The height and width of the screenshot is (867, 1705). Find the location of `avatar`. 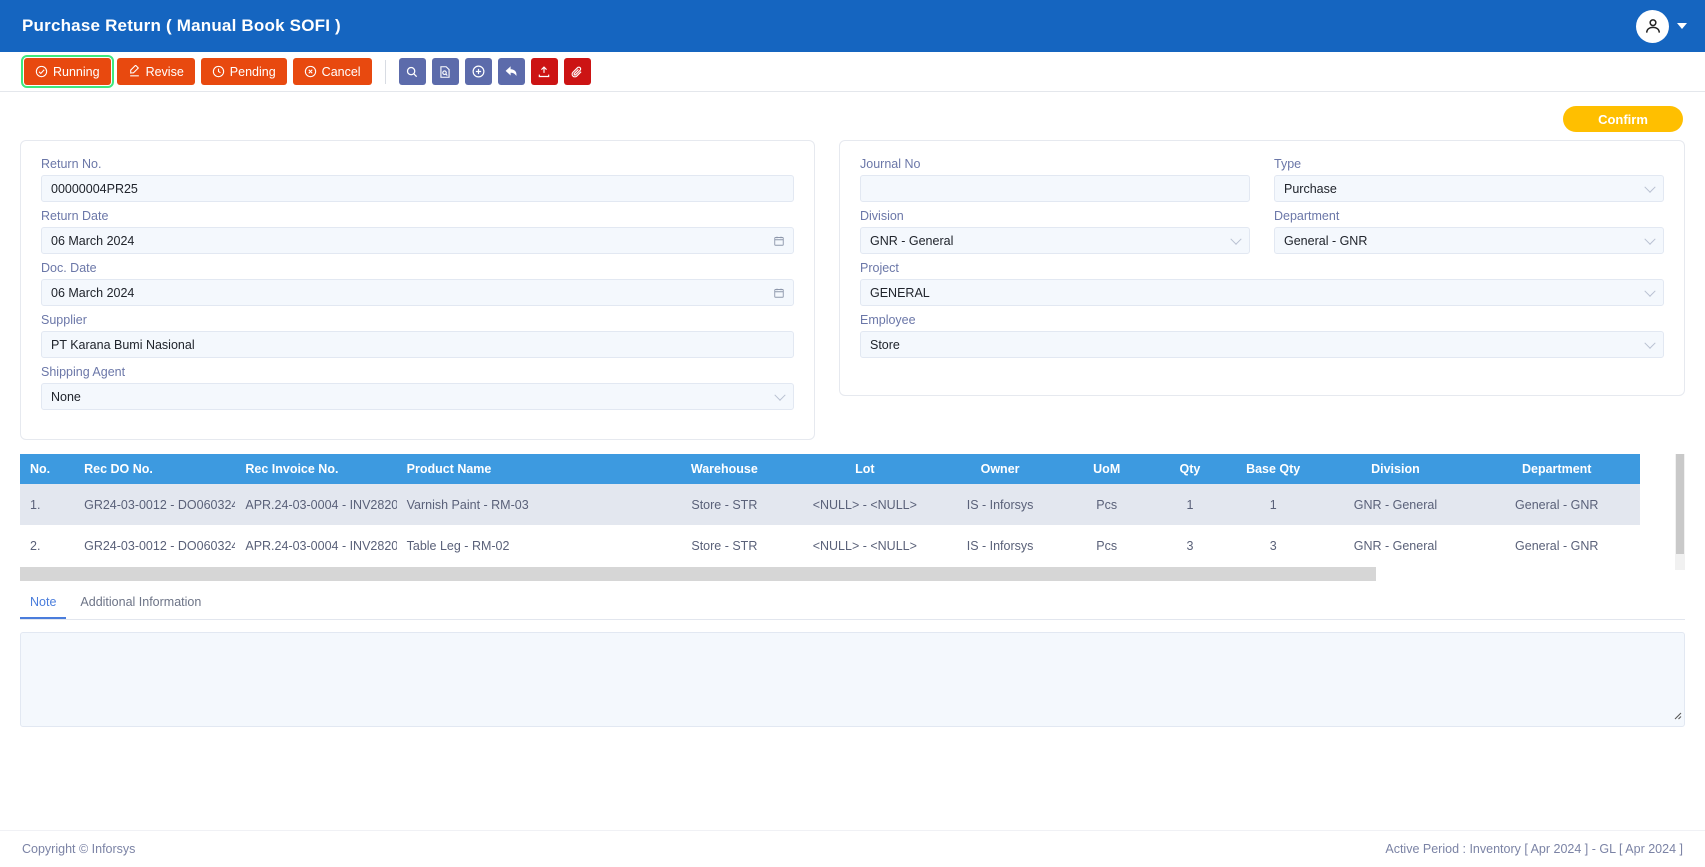

avatar is located at coordinates (1652, 26).